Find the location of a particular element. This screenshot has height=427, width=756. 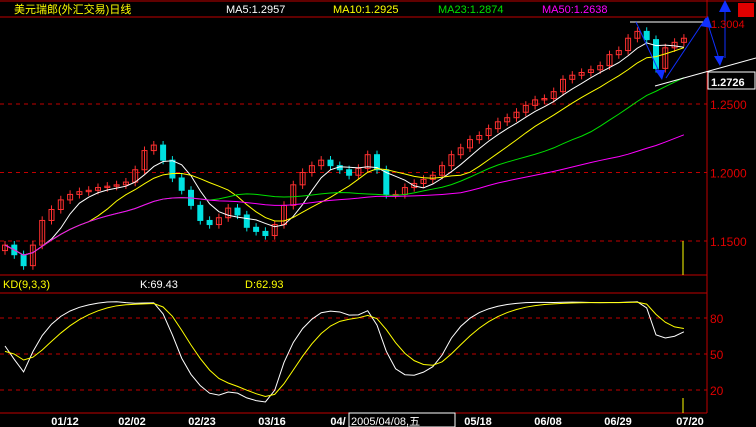

price-tick-label: 1.1500 is located at coordinates (728, 242).